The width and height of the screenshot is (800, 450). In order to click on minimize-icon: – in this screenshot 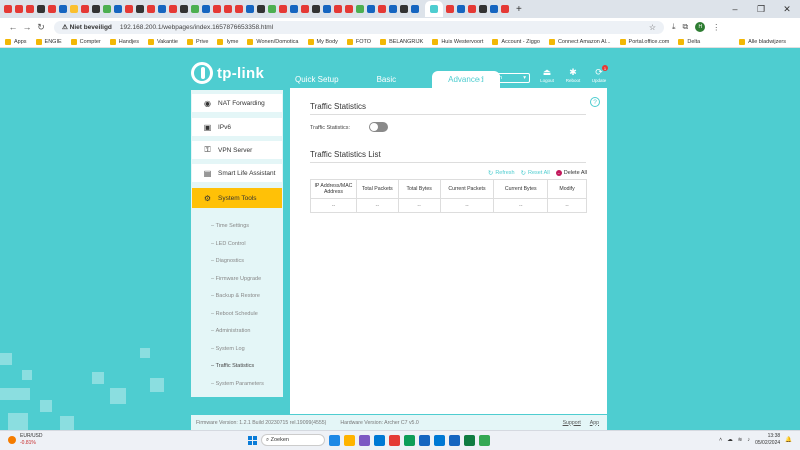, I will do `click(735, 9)`.